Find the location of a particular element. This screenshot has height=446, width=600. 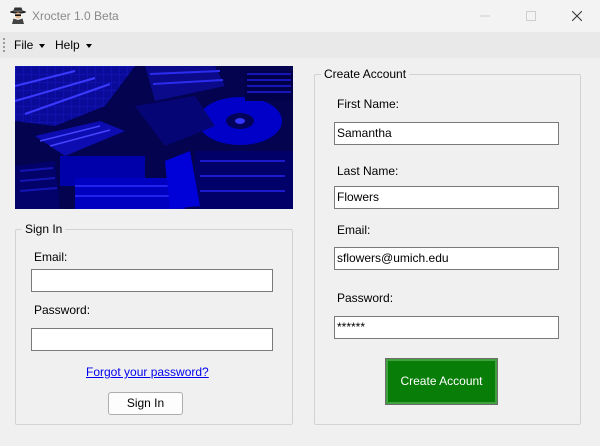

sign-in-email-input is located at coordinates (152, 280).